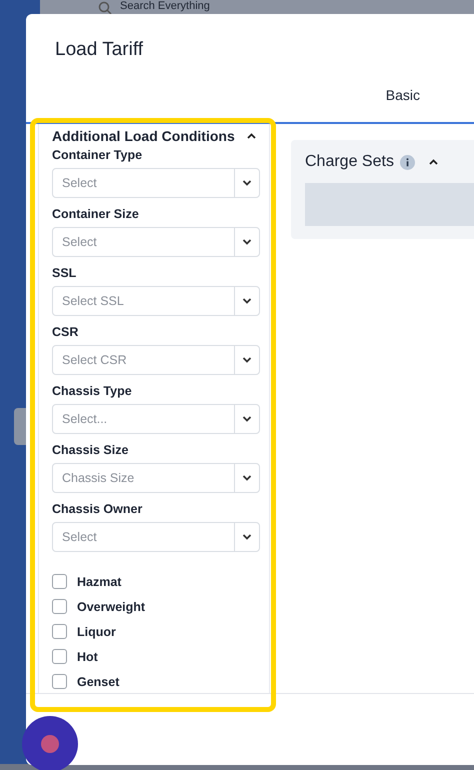 This screenshot has height=770, width=474. What do you see at coordinates (66, 332) in the screenshot?
I see `field-label: CSR` at bounding box center [66, 332].